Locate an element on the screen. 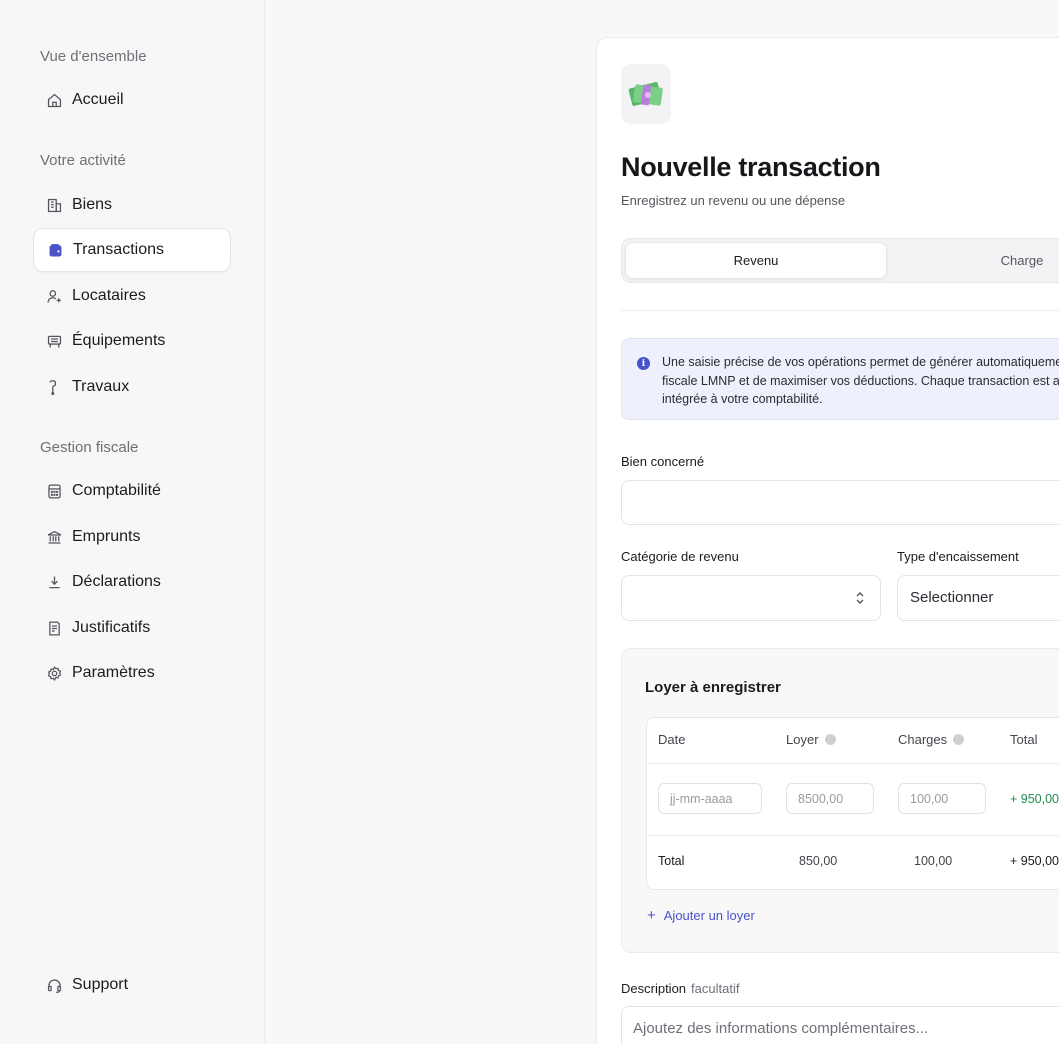 Image resolution: width=1059 pixels, height=1044 pixels. sidebar-item-label: Emprunts is located at coordinates (106, 536).